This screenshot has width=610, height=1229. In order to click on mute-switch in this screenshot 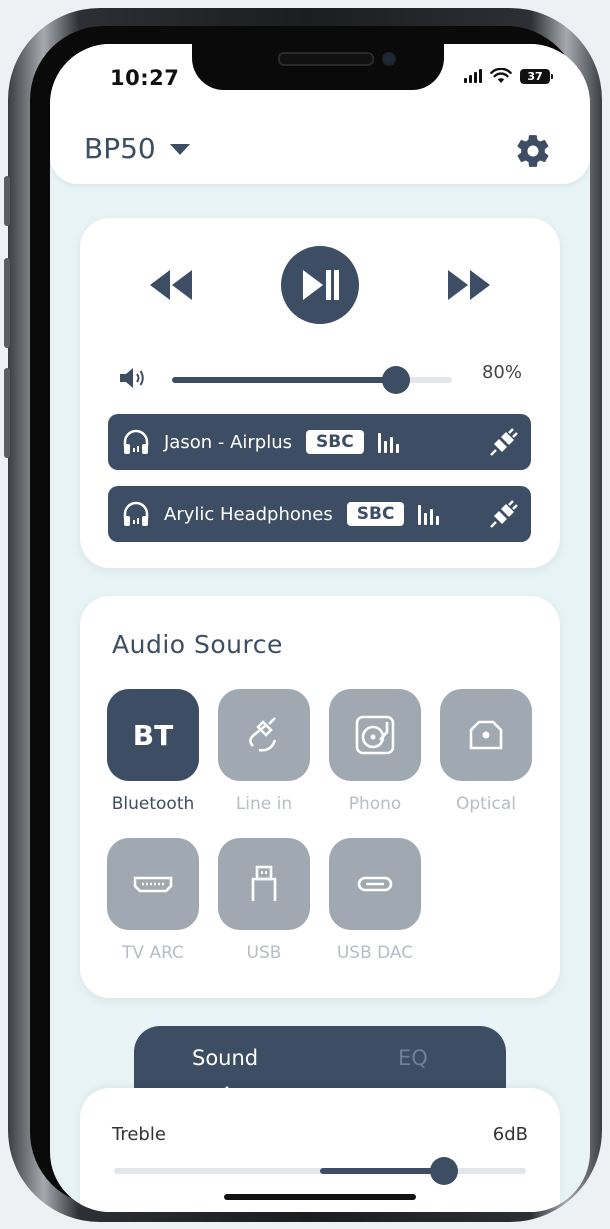, I will do `click(7, 201)`.